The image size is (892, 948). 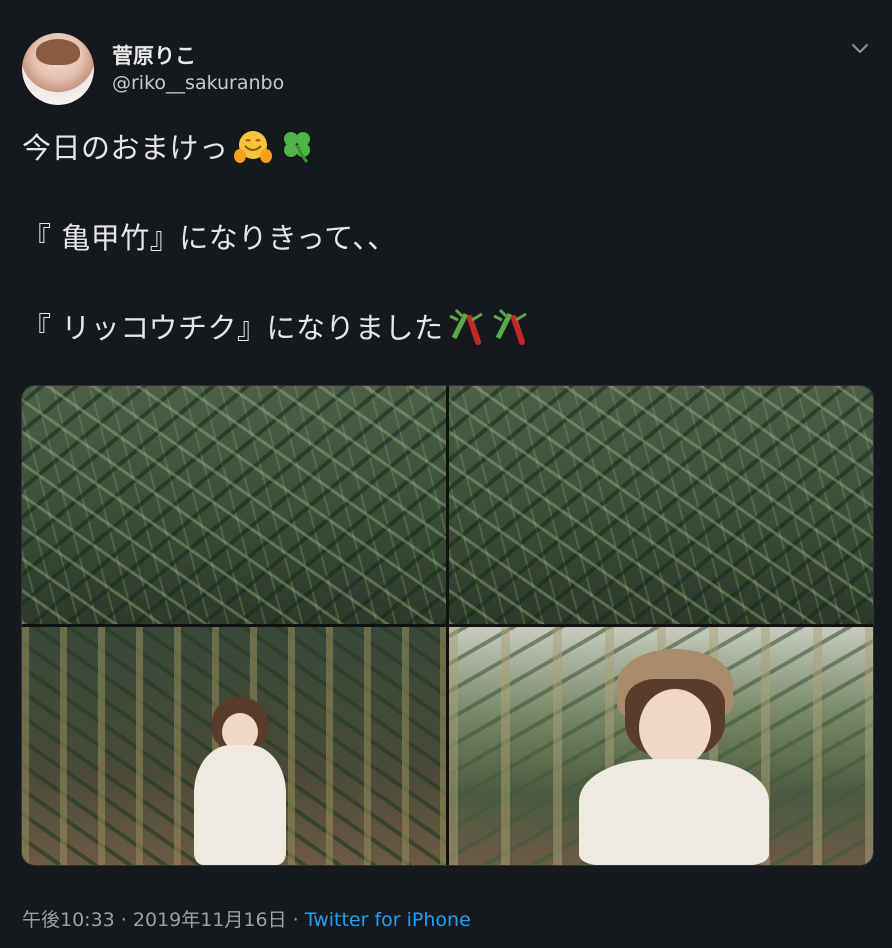 What do you see at coordinates (198, 83) in the screenshot?
I see `author-handle: @riko__sakuranbo` at bounding box center [198, 83].